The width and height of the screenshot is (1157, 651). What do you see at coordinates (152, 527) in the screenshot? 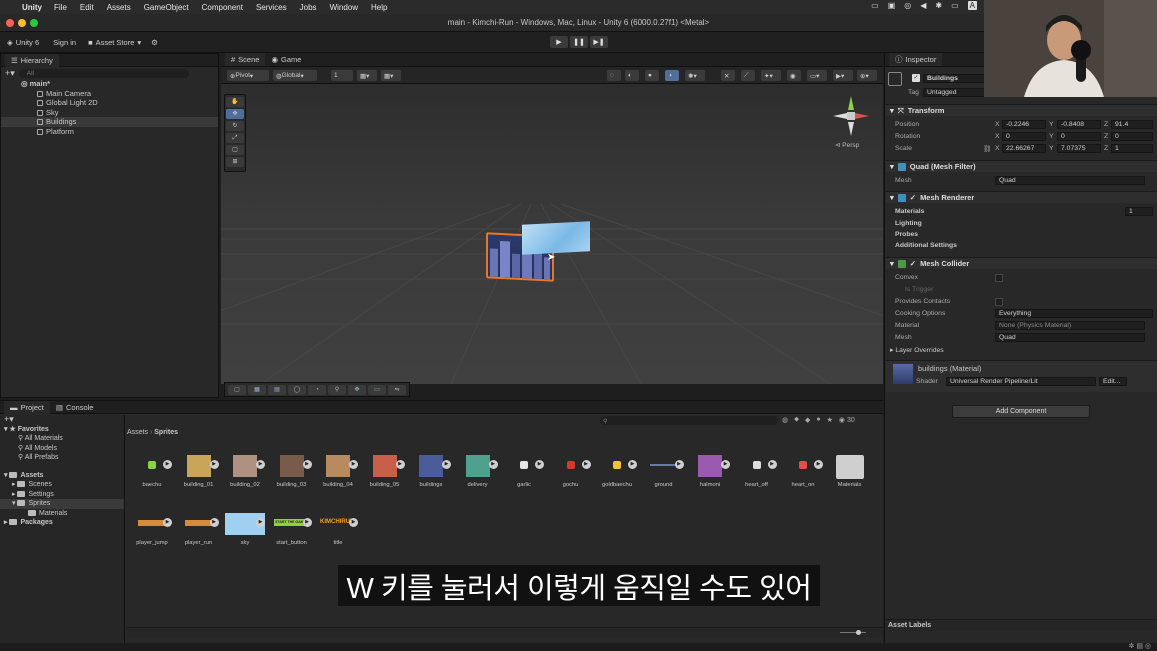
I see `asset-player-jump: ▶ player_jump` at bounding box center [152, 527].